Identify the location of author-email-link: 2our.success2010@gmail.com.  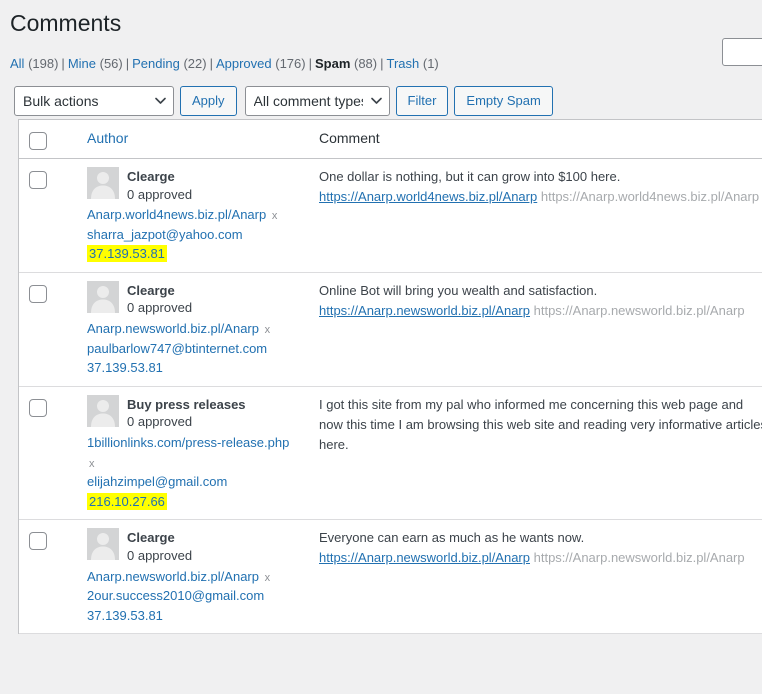
(175, 595).